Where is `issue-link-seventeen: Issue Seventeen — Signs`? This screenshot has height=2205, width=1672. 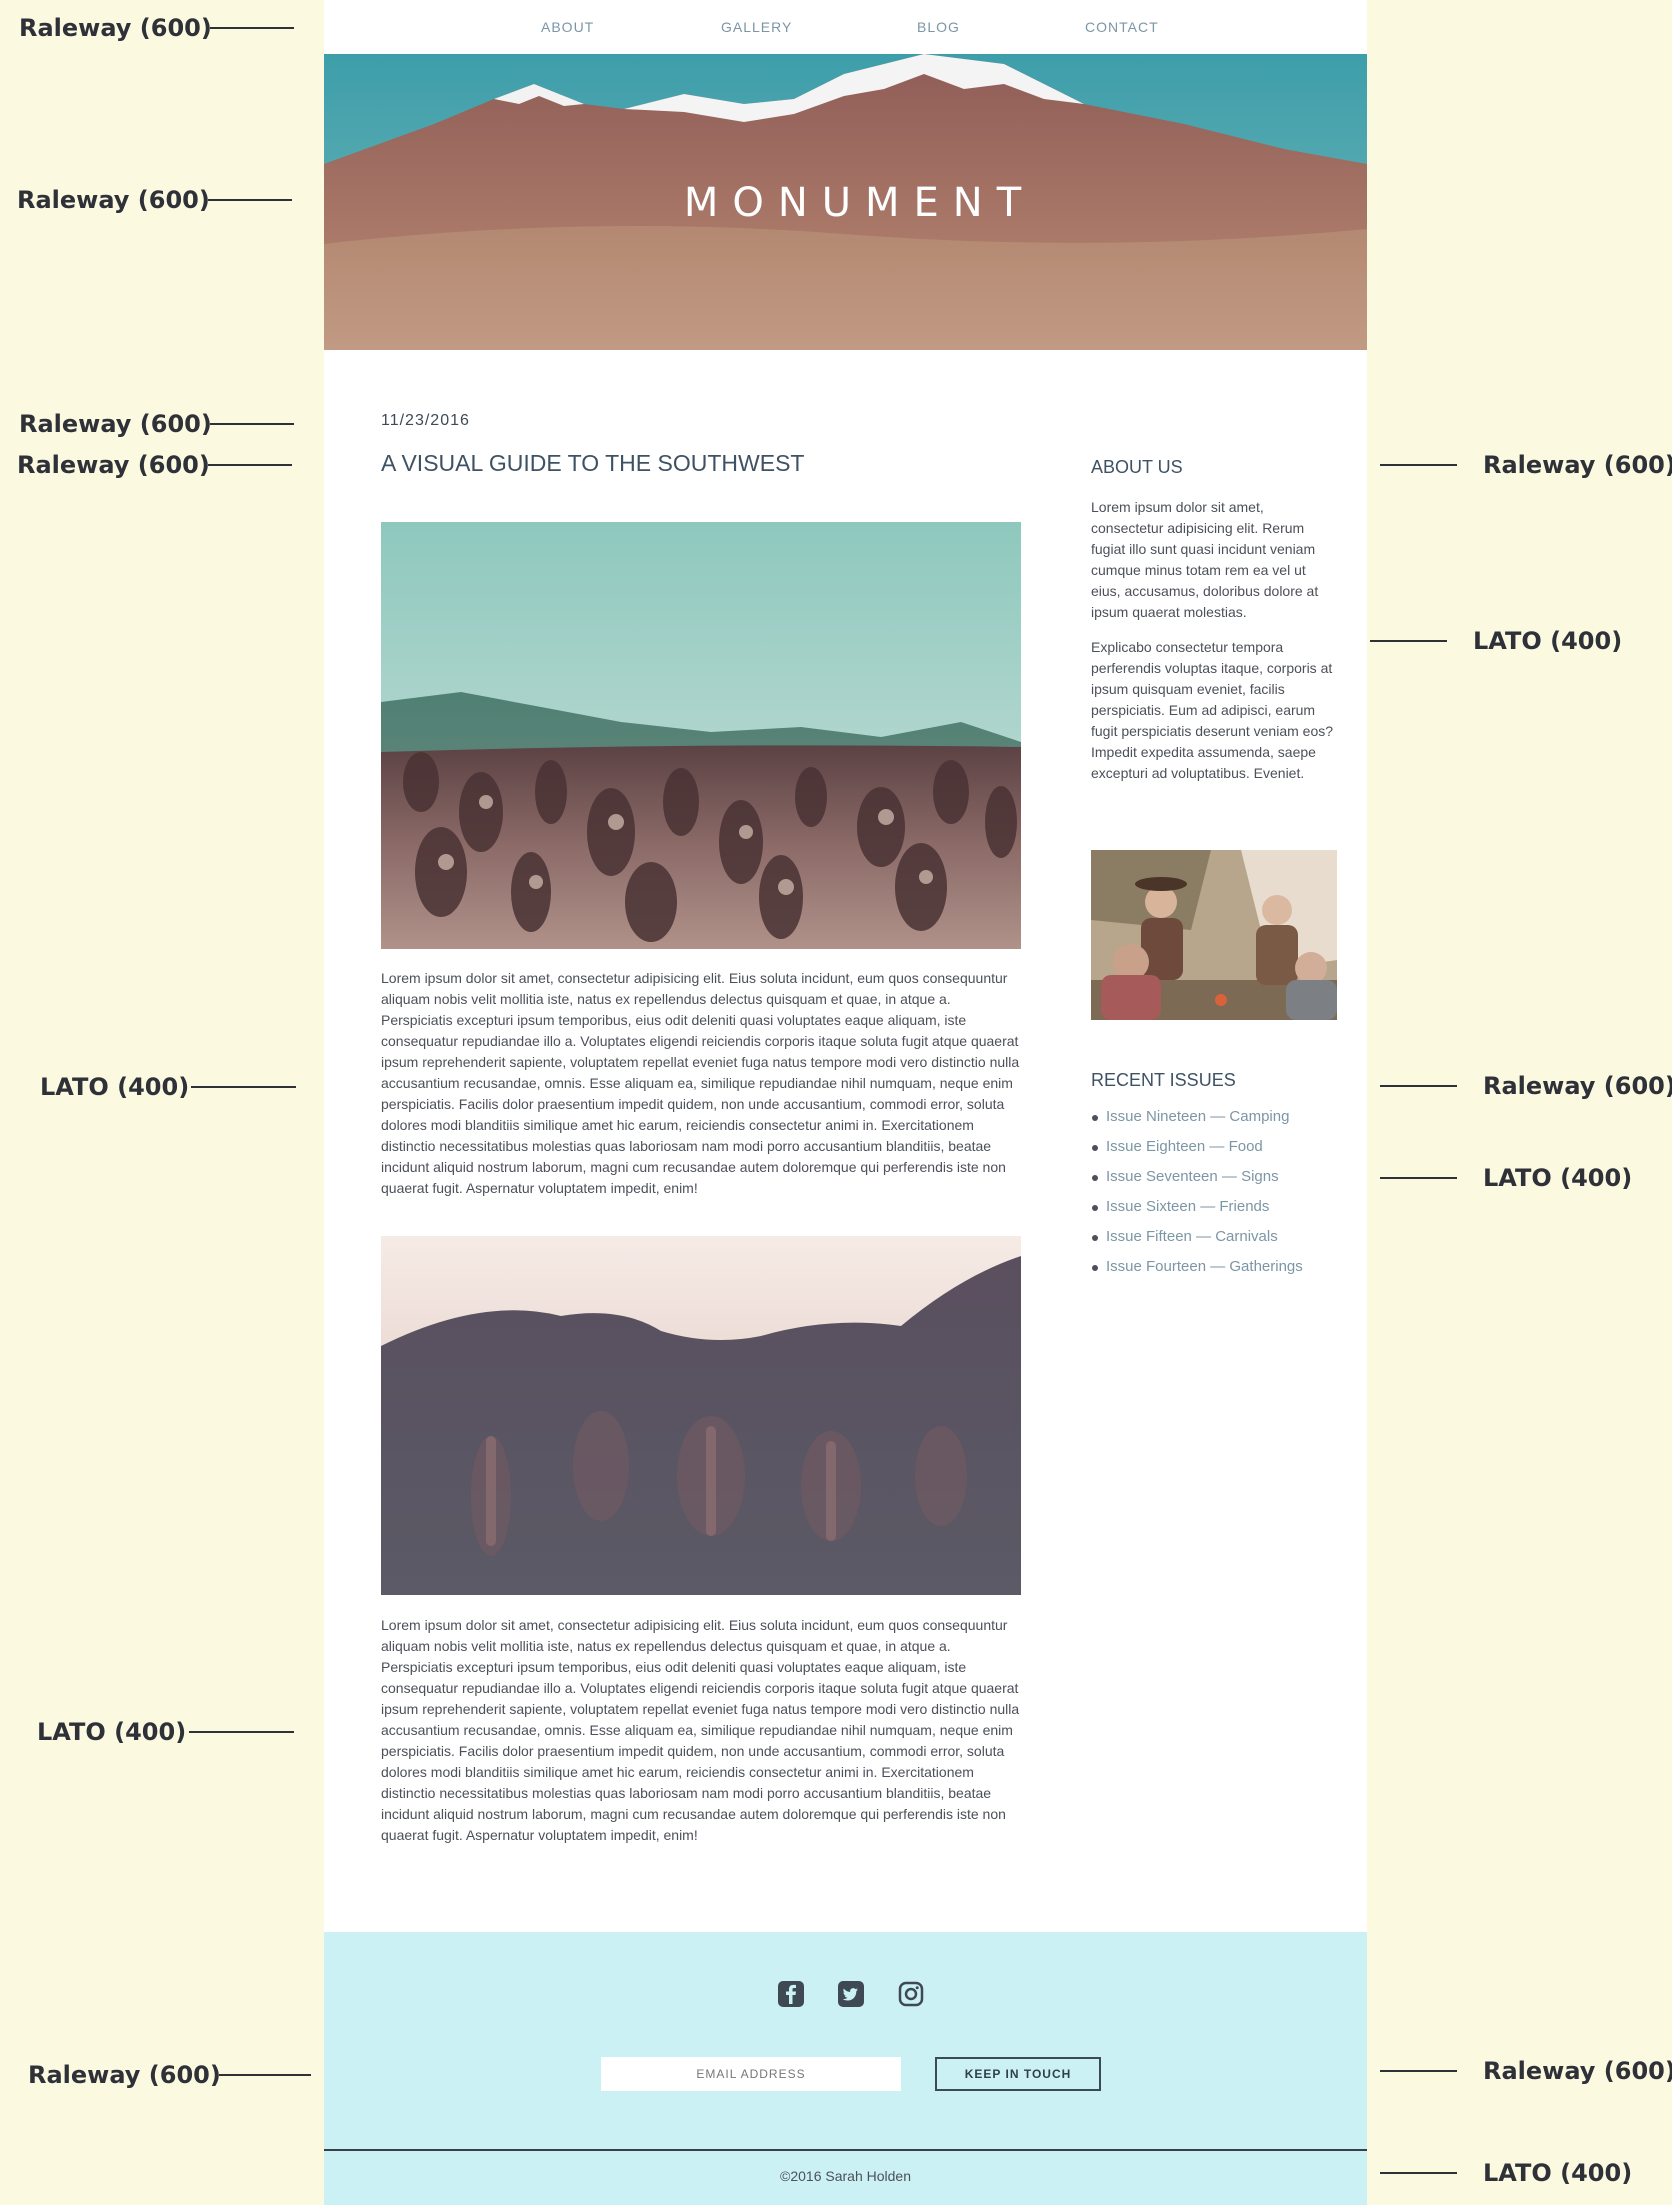
issue-link-seventeen: Issue Seventeen — Signs is located at coordinates (1192, 1176).